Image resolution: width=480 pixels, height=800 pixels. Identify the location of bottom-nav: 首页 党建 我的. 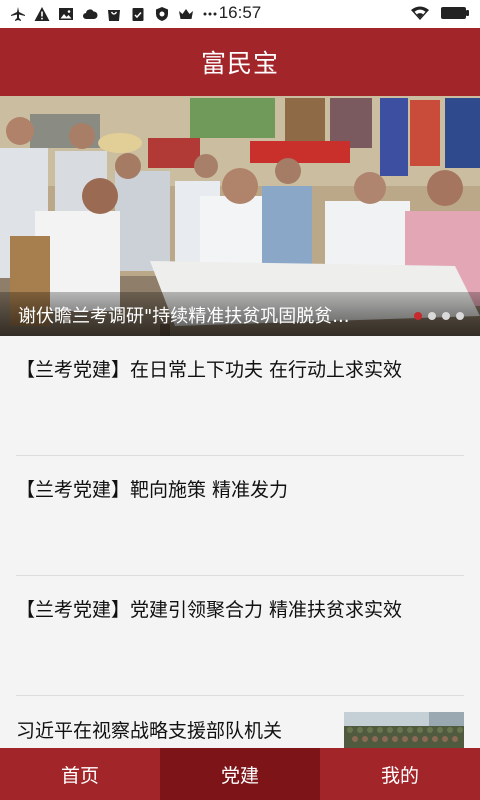
(240, 774).